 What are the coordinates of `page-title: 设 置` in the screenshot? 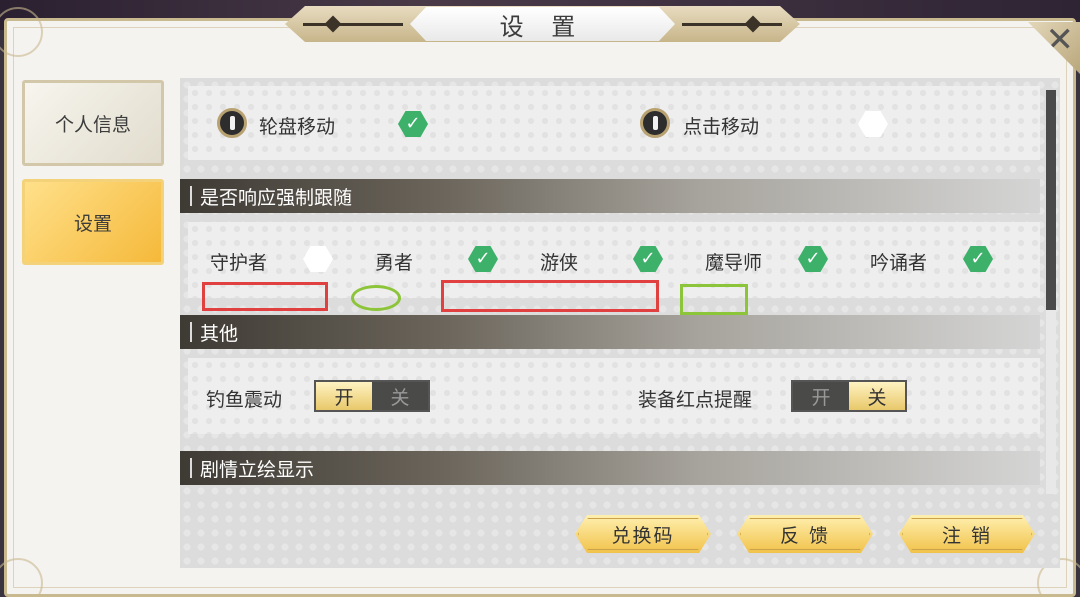 It's located at (542, 24).